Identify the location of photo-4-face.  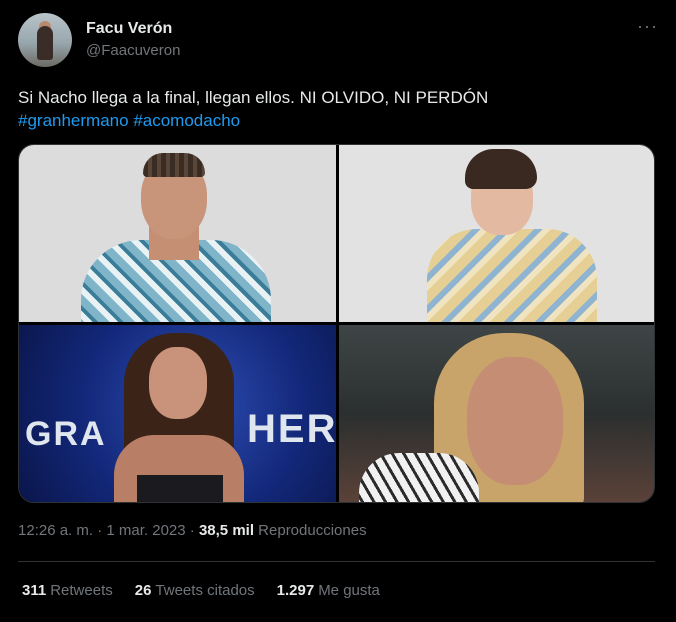
(515, 421).